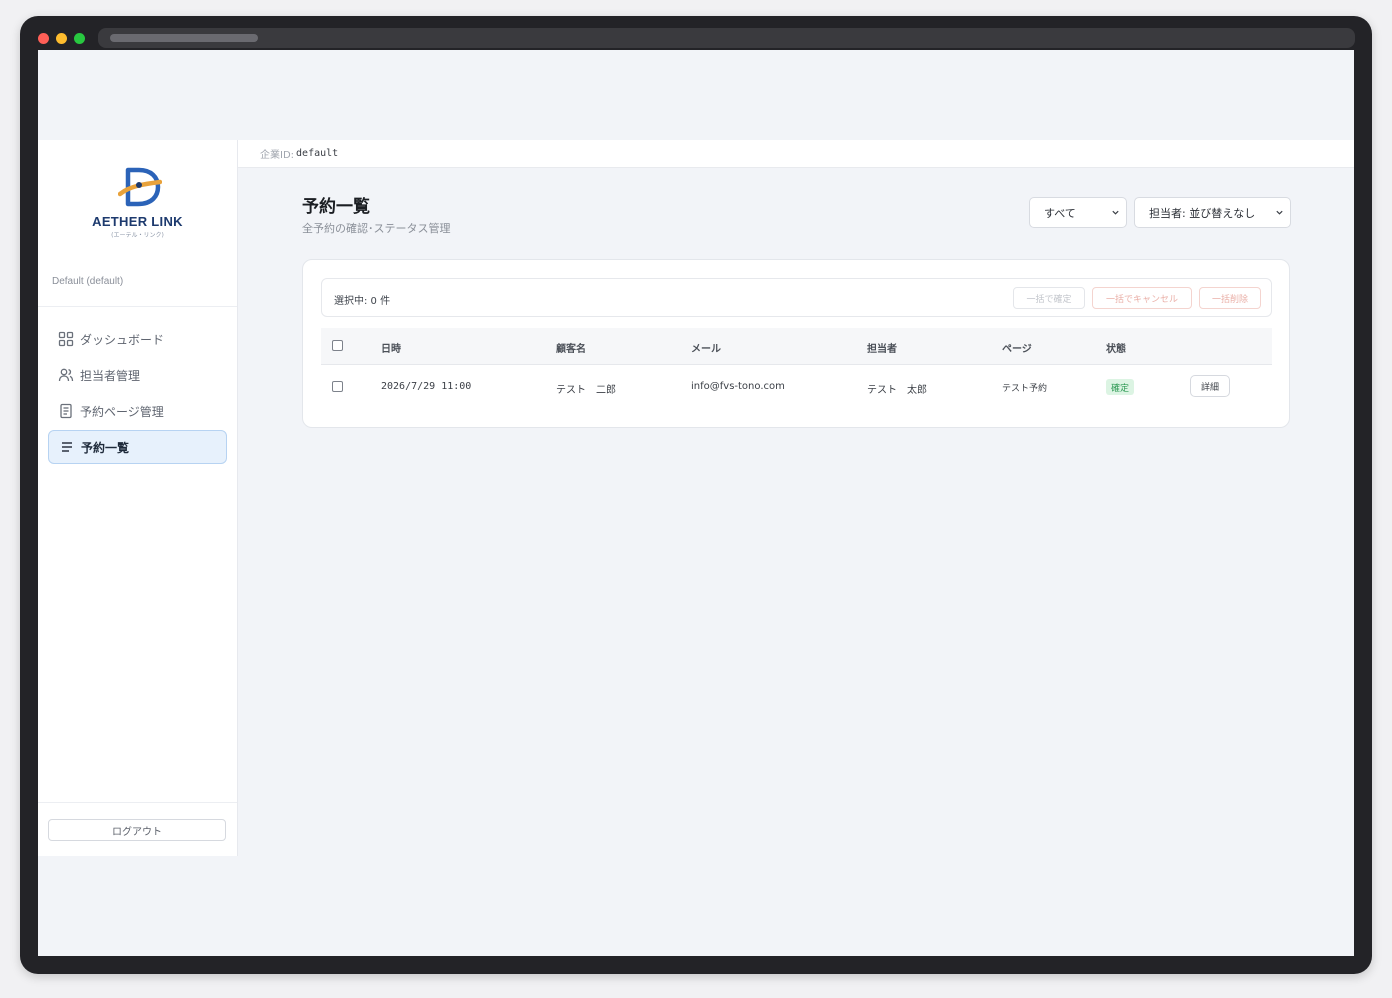 The width and height of the screenshot is (1392, 998). I want to click on address-placeholder, so click(184, 38).